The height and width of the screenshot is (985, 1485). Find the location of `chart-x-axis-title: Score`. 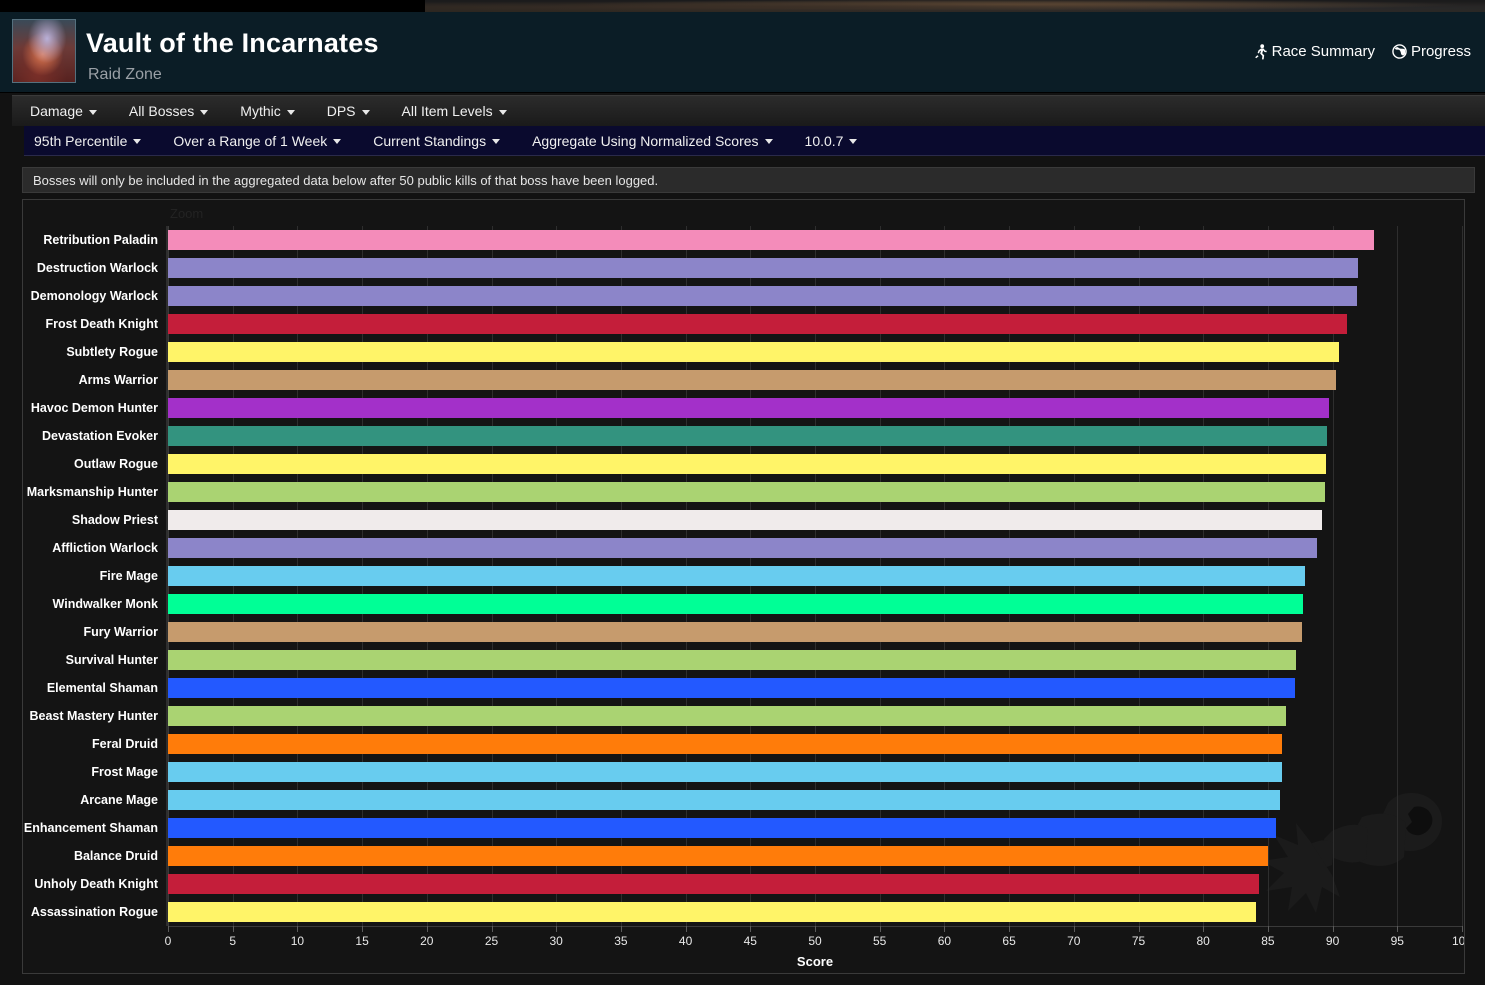

chart-x-axis-title: Score is located at coordinates (815, 961).